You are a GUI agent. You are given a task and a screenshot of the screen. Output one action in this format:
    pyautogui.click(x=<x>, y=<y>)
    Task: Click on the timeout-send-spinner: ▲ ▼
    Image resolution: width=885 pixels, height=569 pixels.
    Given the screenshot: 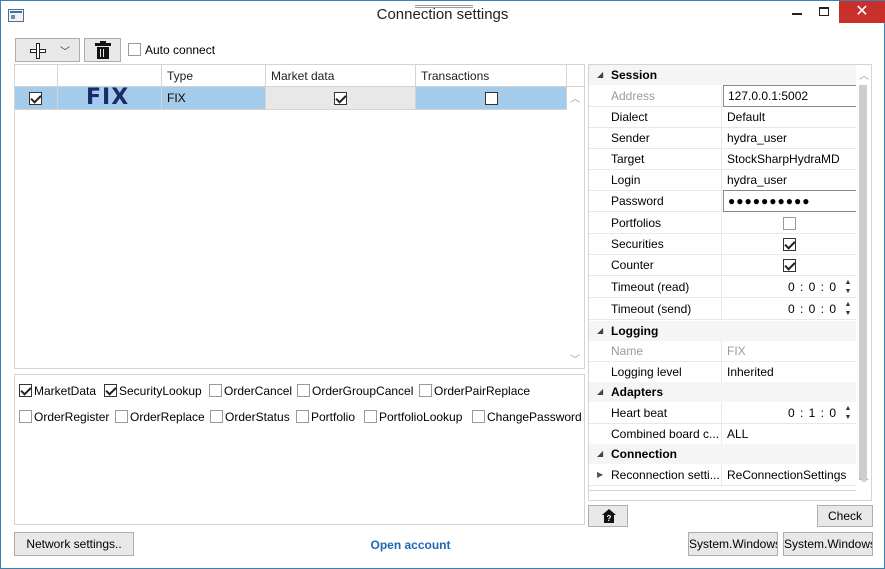 What is the action you would take?
    pyautogui.click(x=848, y=309)
    